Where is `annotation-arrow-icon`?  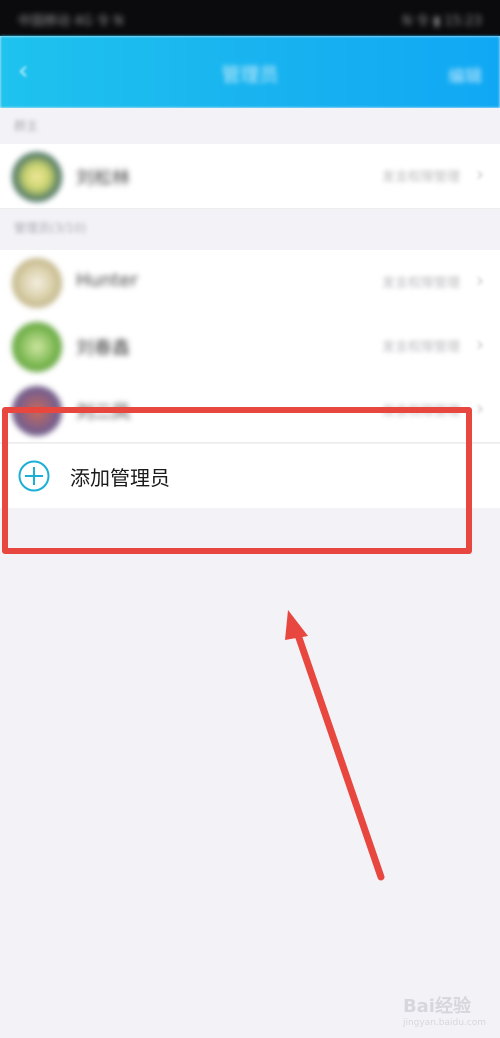 annotation-arrow-icon is located at coordinates (335, 745).